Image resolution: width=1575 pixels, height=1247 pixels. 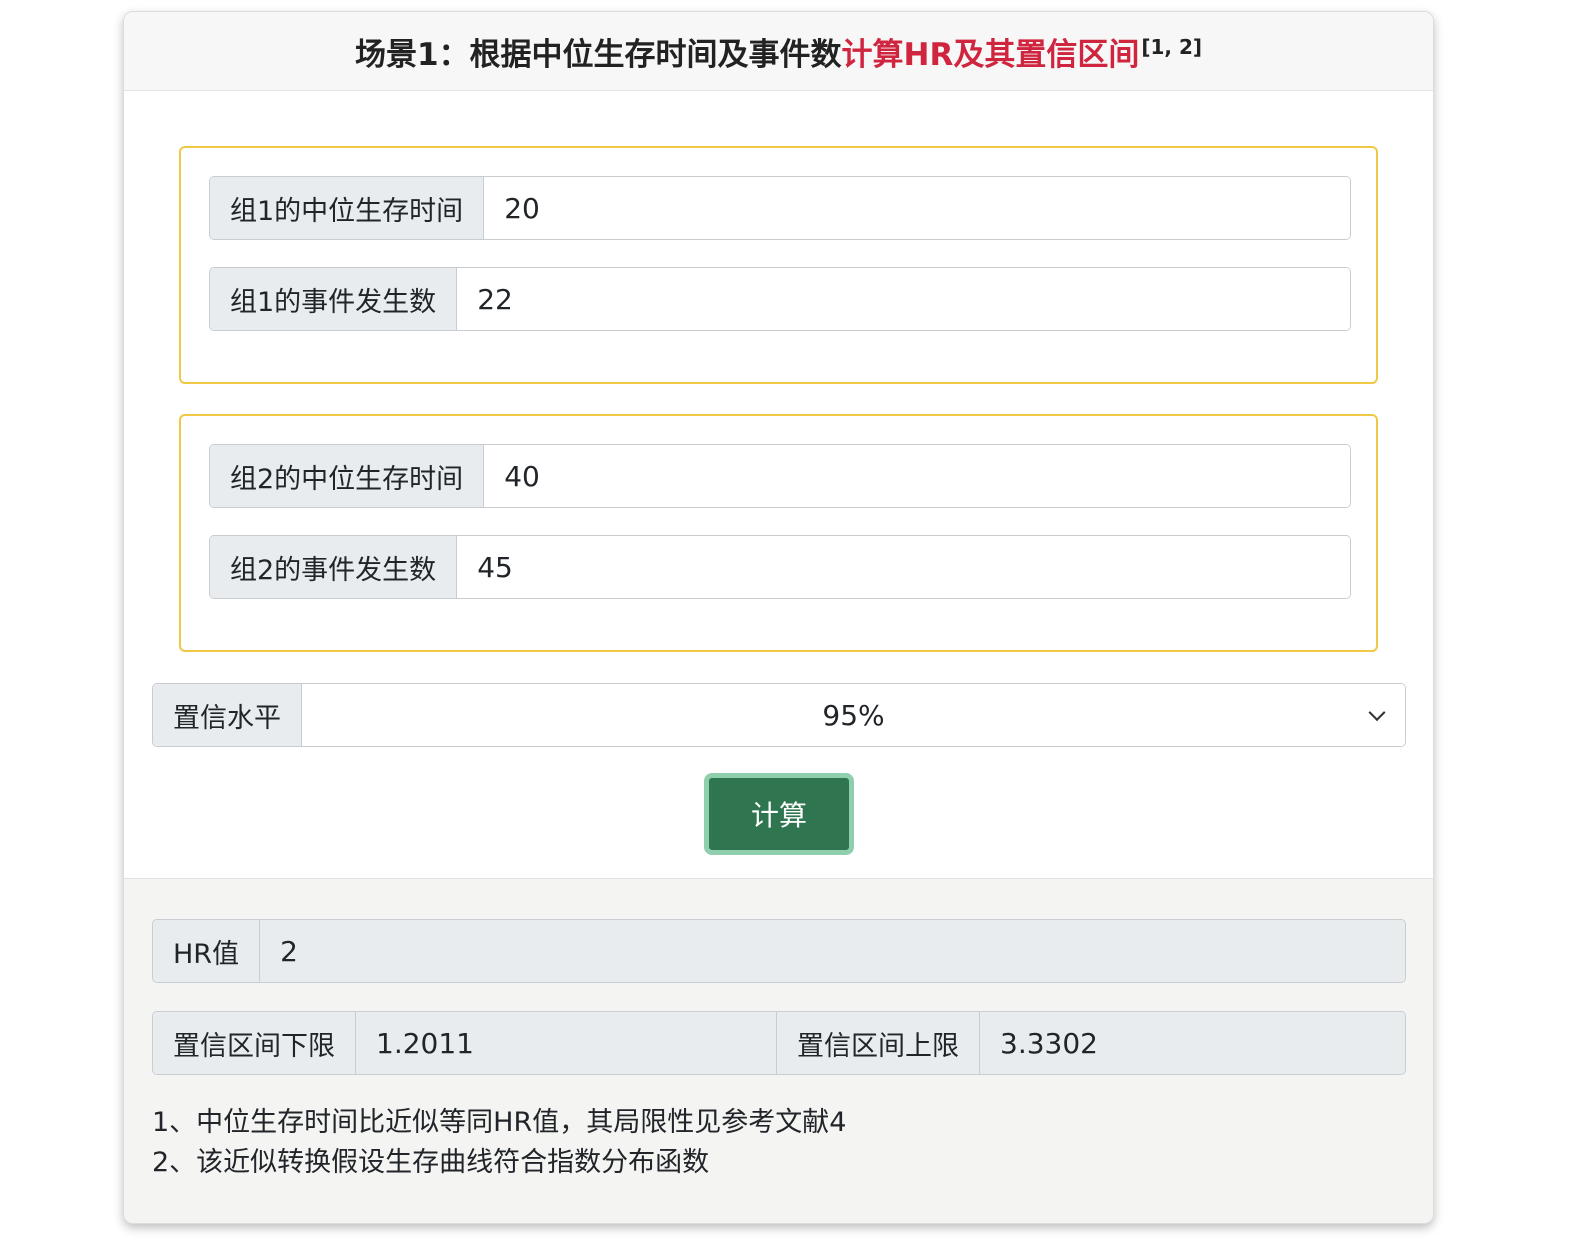 I want to click on confidence-level-group: 置信水平 95%, so click(x=779, y=715).